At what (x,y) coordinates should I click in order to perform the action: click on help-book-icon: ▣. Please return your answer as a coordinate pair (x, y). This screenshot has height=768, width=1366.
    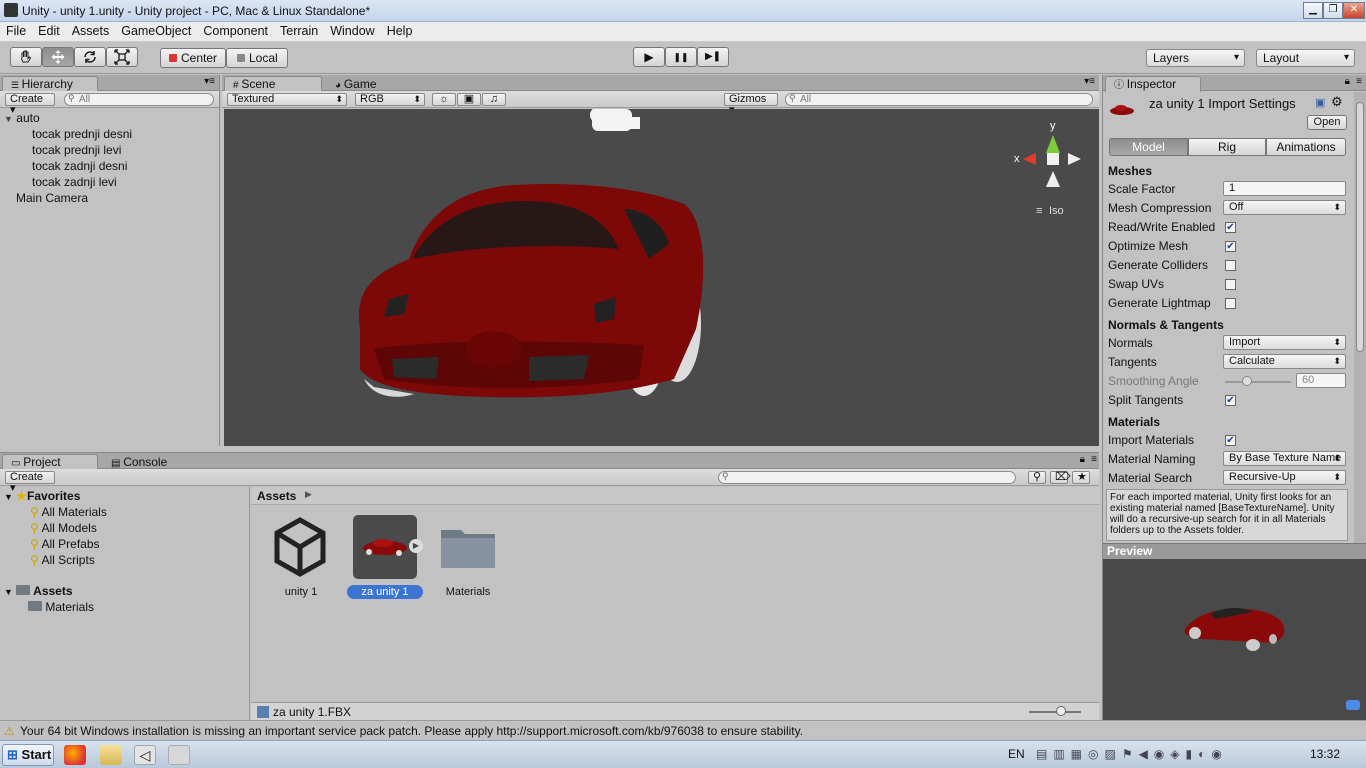
    Looking at the image, I should click on (1320, 102).